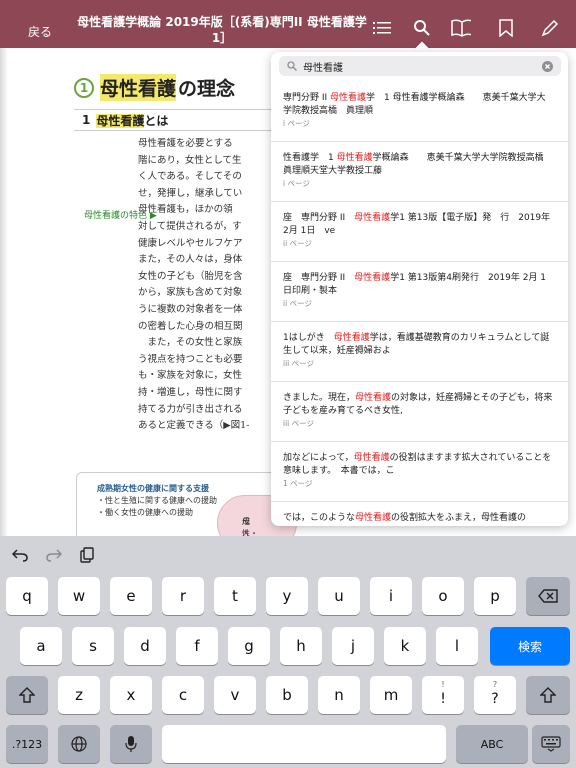 The height and width of the screenshot is (768, 576). What do you see at coordinates (249, 646) in the screenshot?
I see `key-g: g` at bounding box center [249, 646].